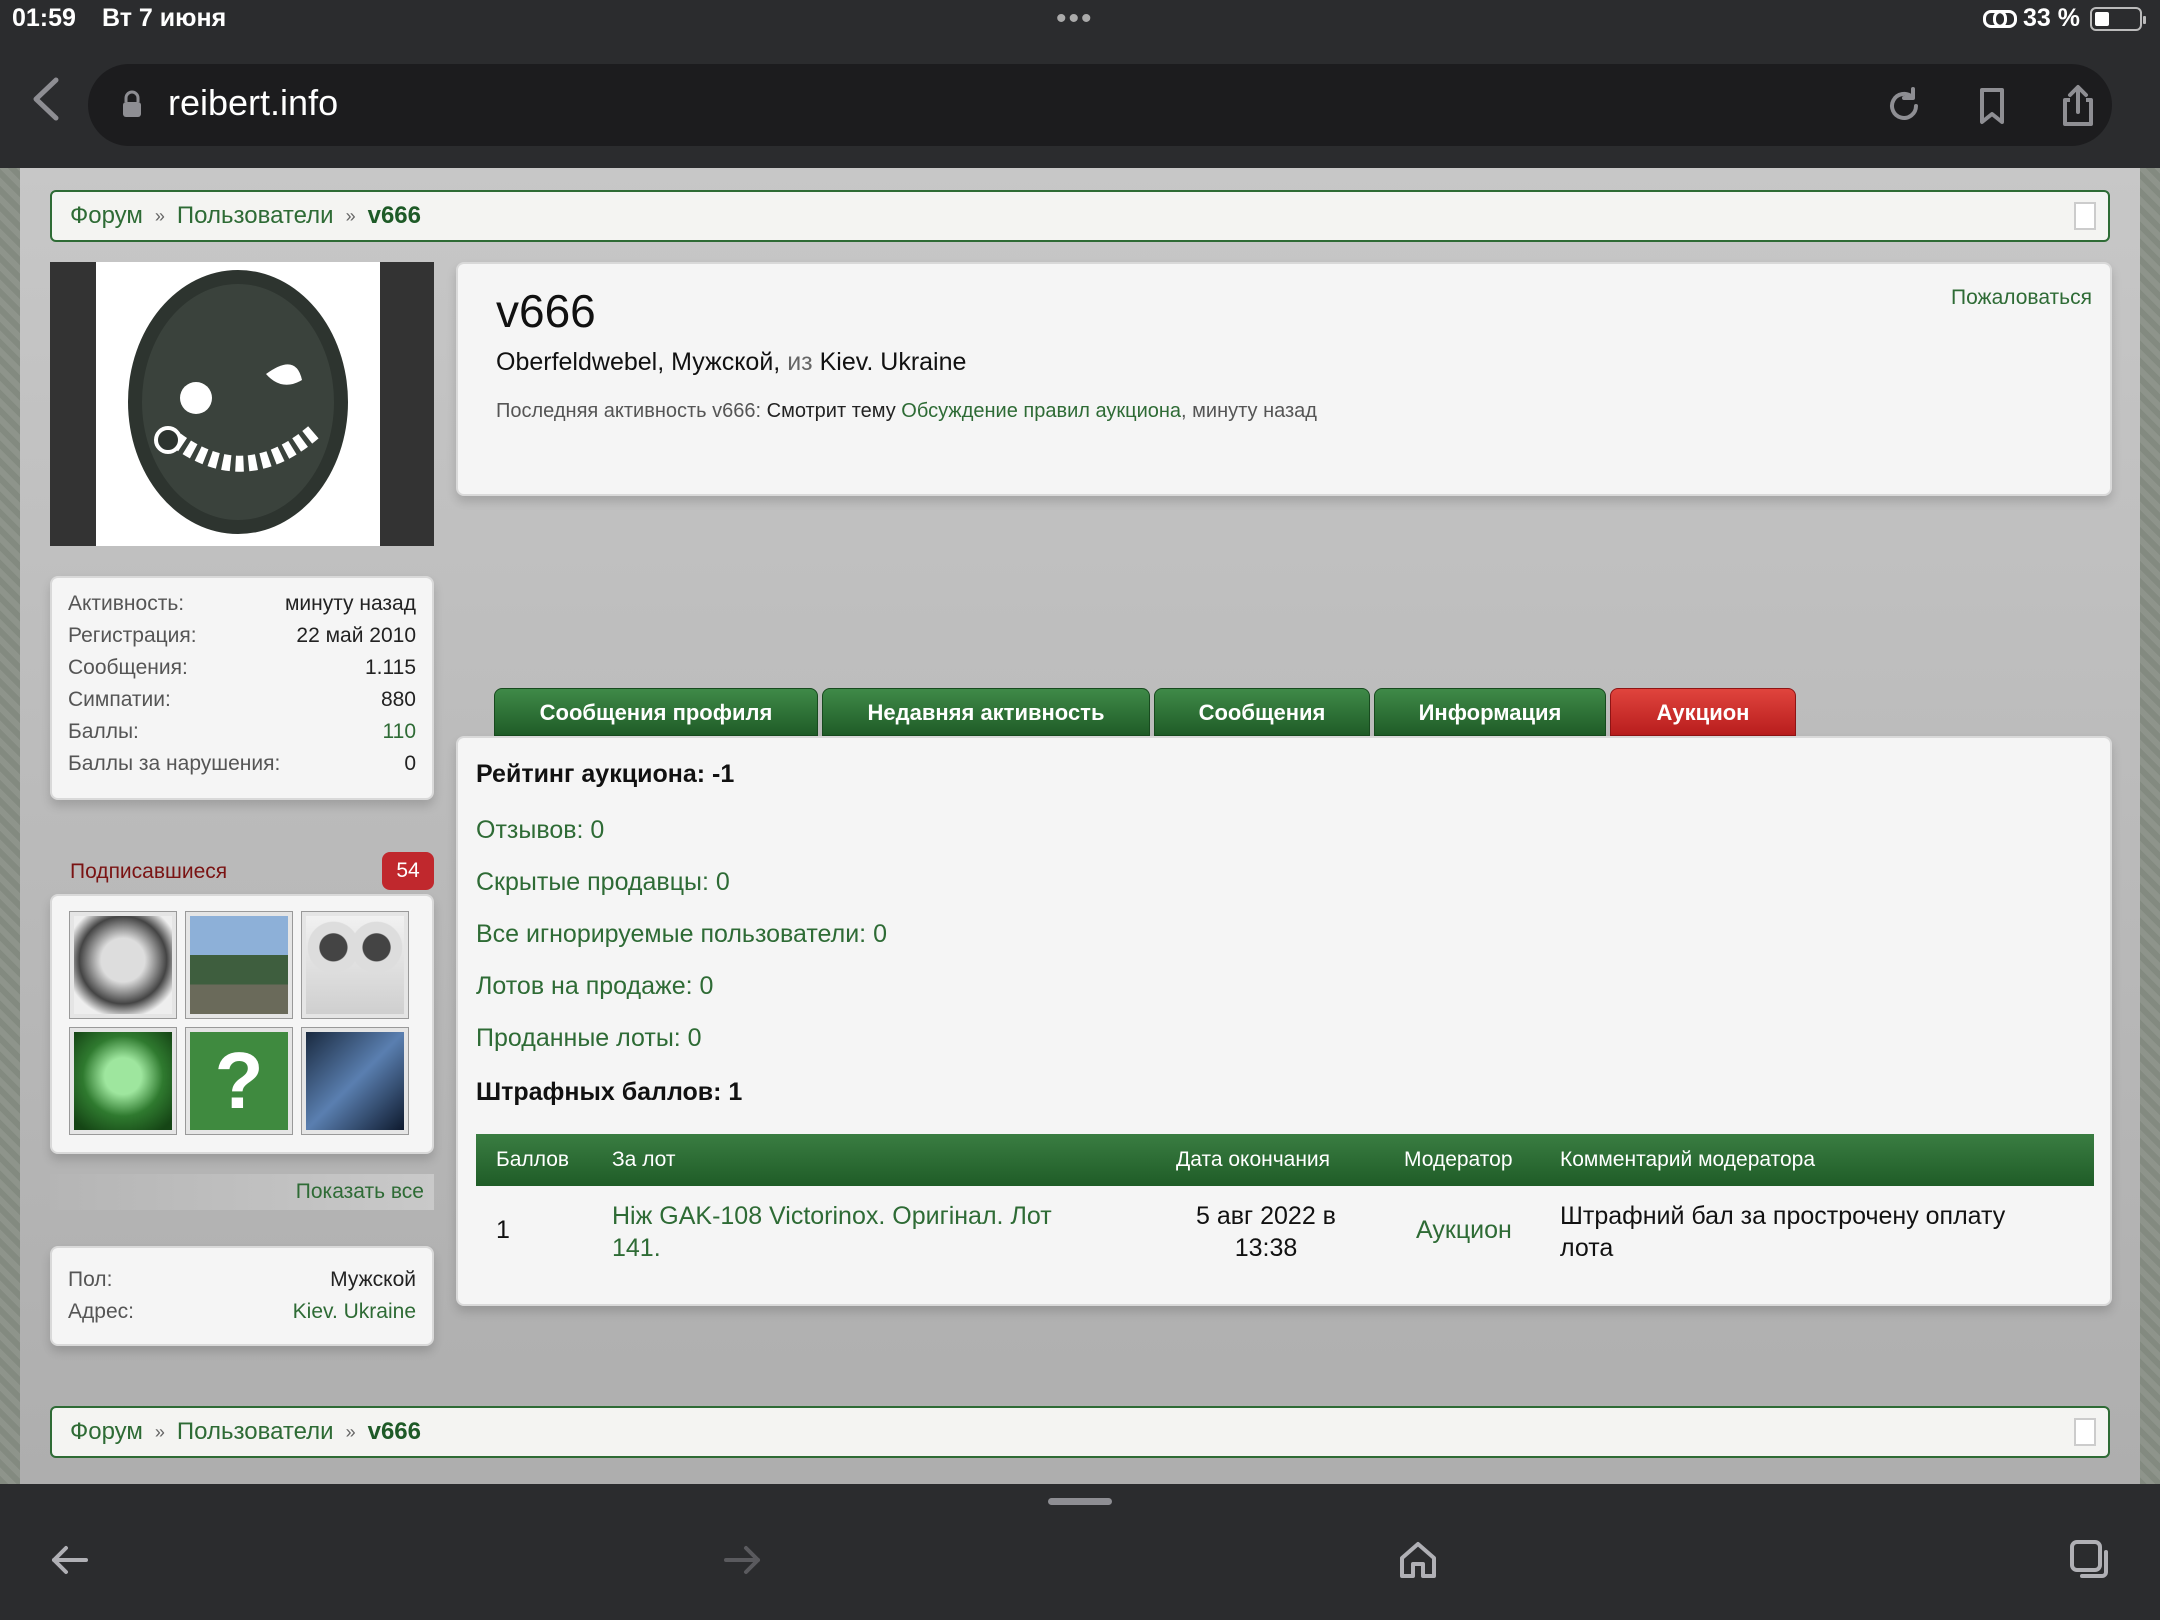 This screenshot has height=1620, width=2160. What do you see at coordinates (540, 830) in the screenshot?
I see `reviews-link: Отзывов: 0` at bounding box center [540, 830].